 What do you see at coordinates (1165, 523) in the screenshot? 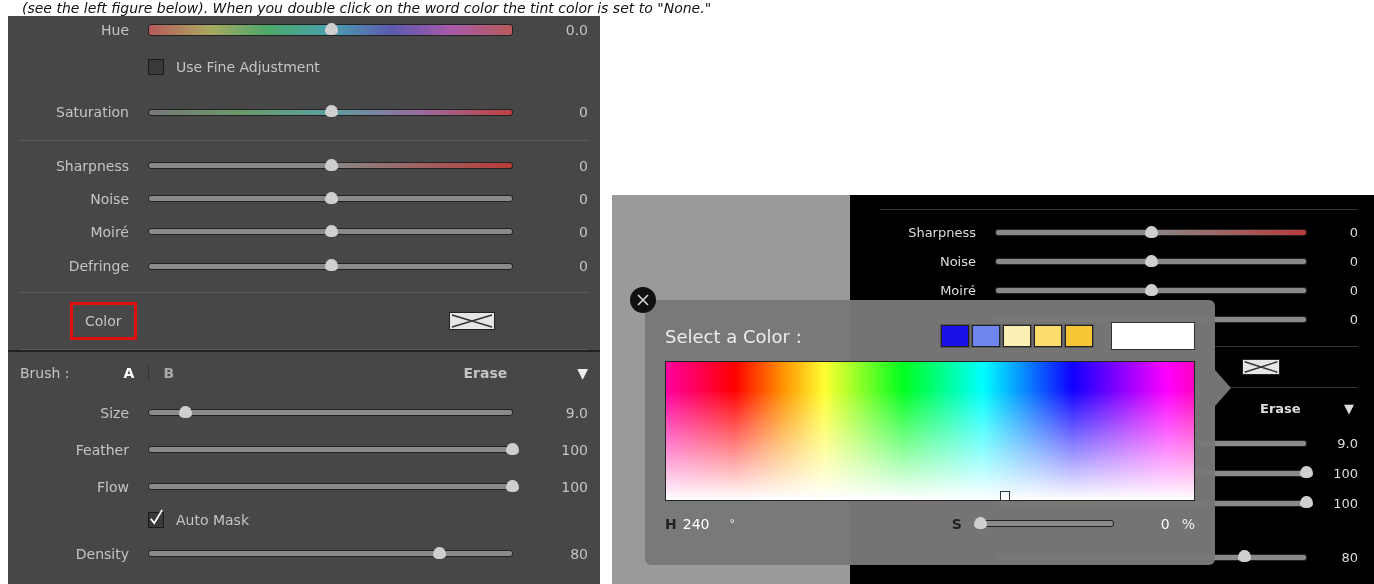
I see `saturation-value: 0` at bounding box center [1165, 523].